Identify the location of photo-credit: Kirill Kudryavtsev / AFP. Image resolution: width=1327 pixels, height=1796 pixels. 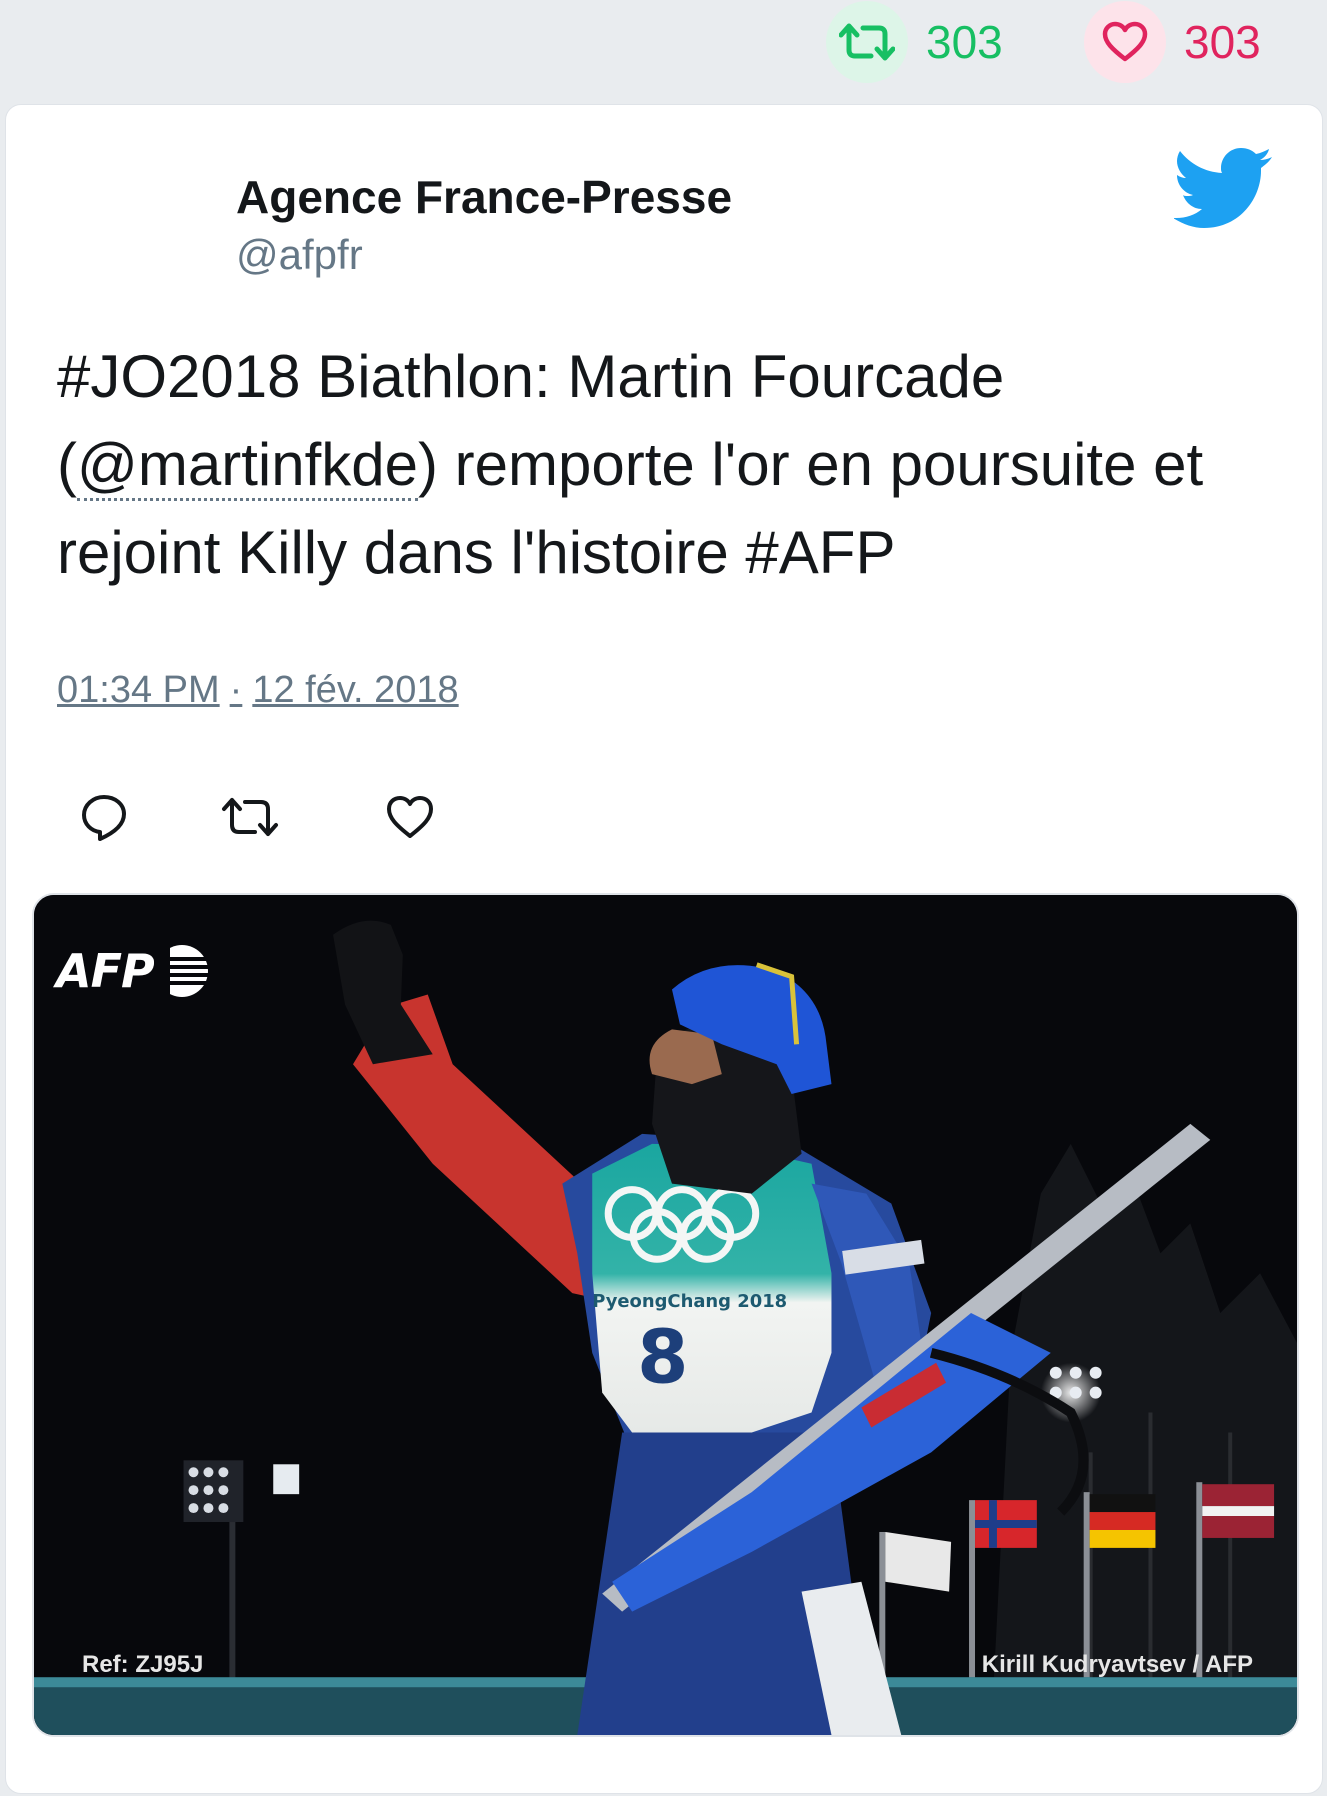
(1117, 1664).